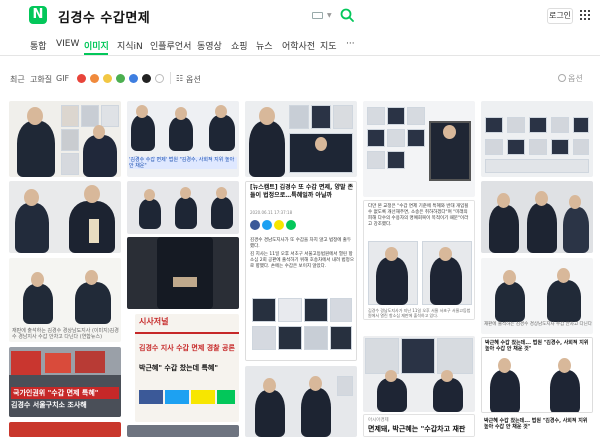 The image size is (600, 437). I want to click on color-orange-swatch, so click(94, 78).